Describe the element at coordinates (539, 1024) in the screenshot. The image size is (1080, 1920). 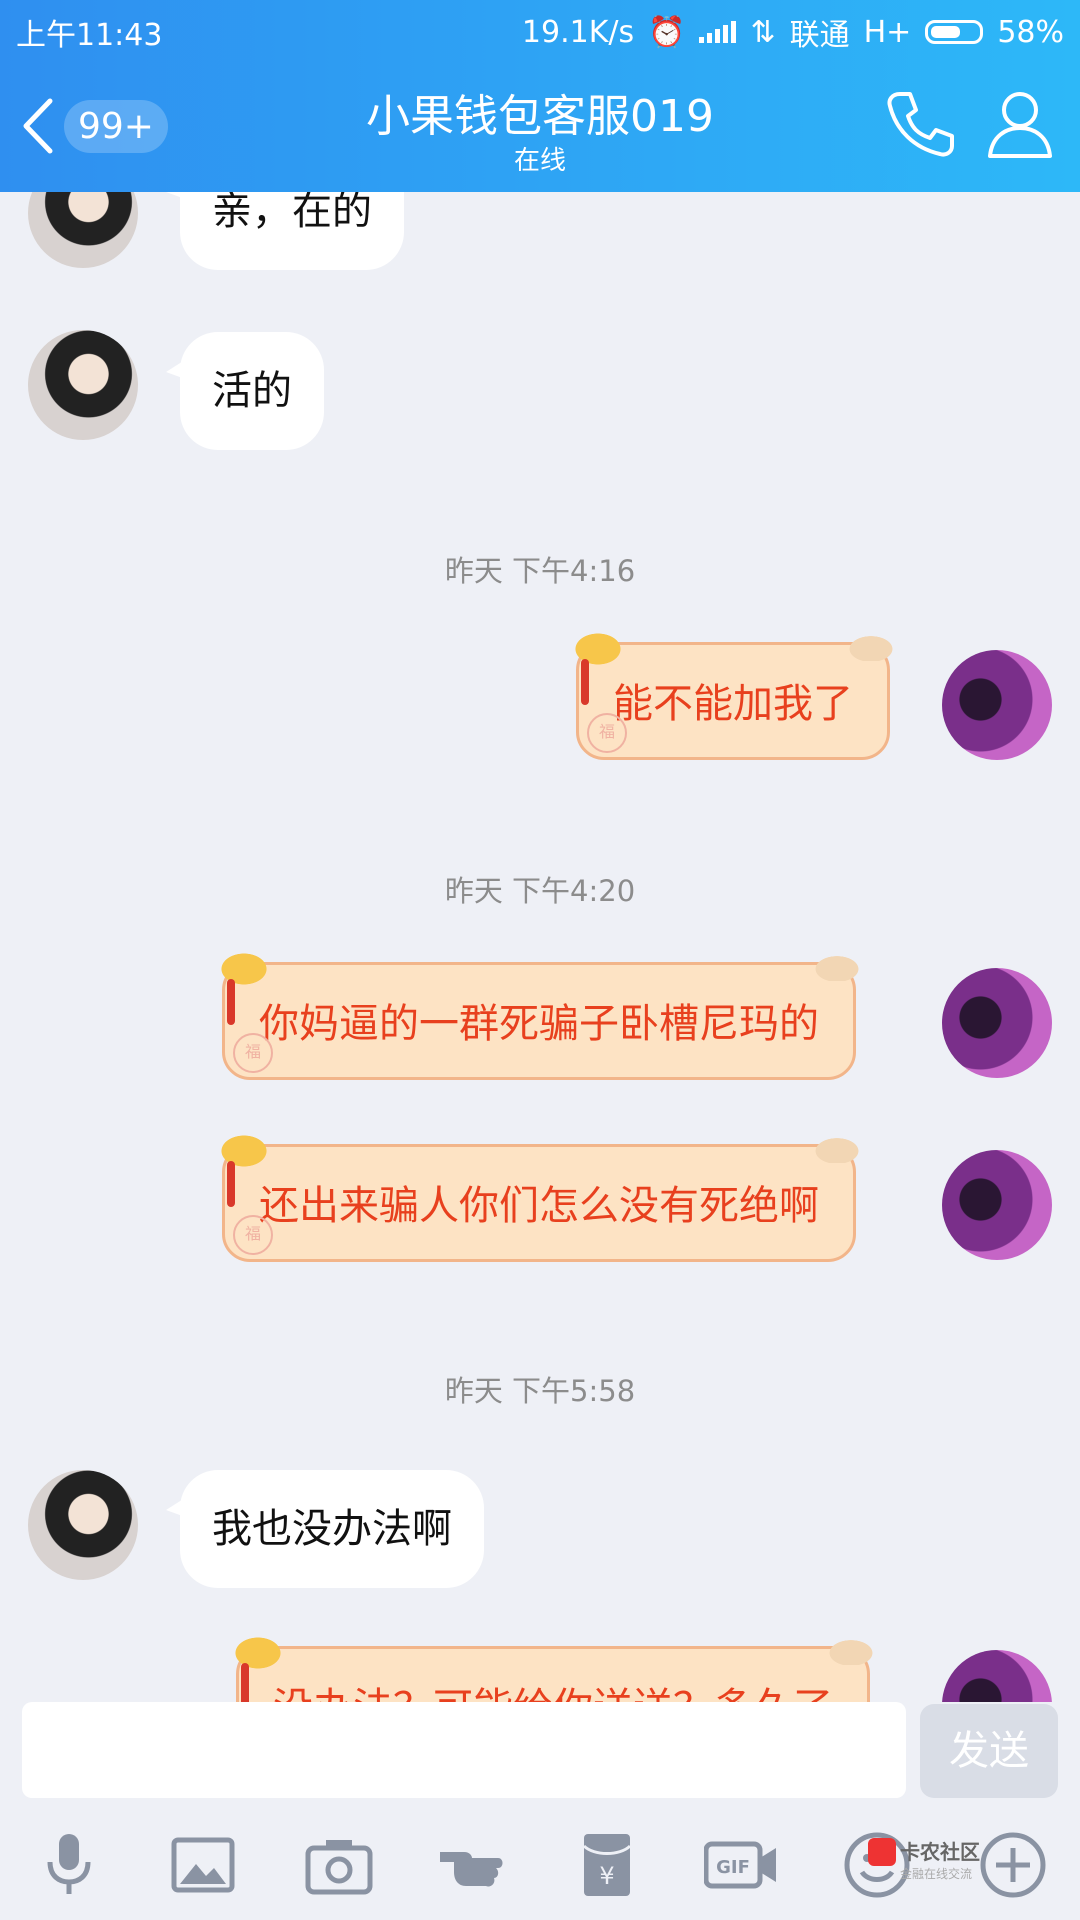
I see `message-text: 你妈逼的一群死骗子卧槽尼玛的` at that location.